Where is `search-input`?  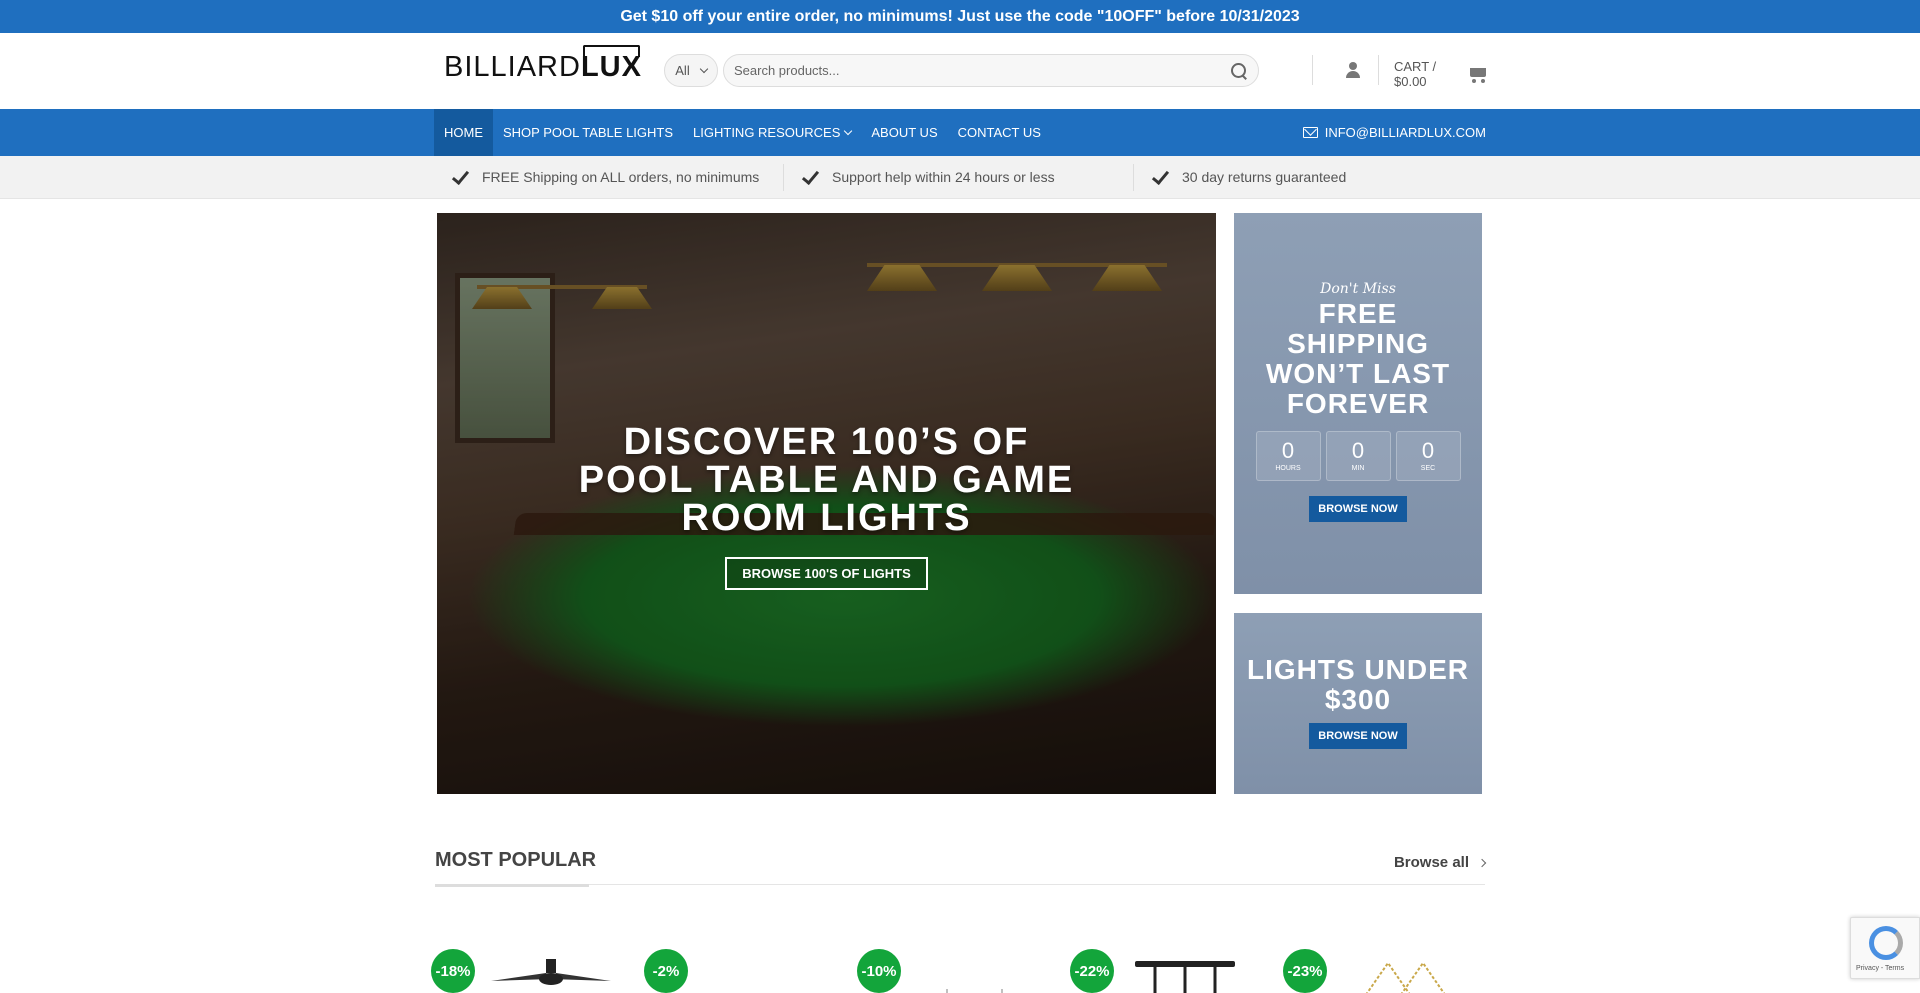
search-input is located at coordinates (982, 70).